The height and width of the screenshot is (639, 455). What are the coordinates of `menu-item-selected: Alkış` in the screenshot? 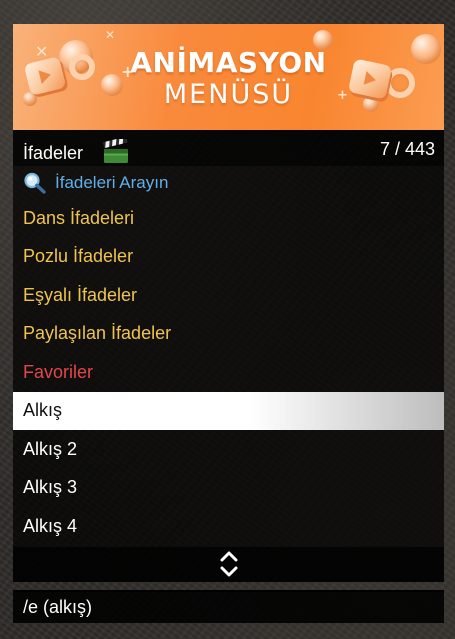 It's located at (228, 410).